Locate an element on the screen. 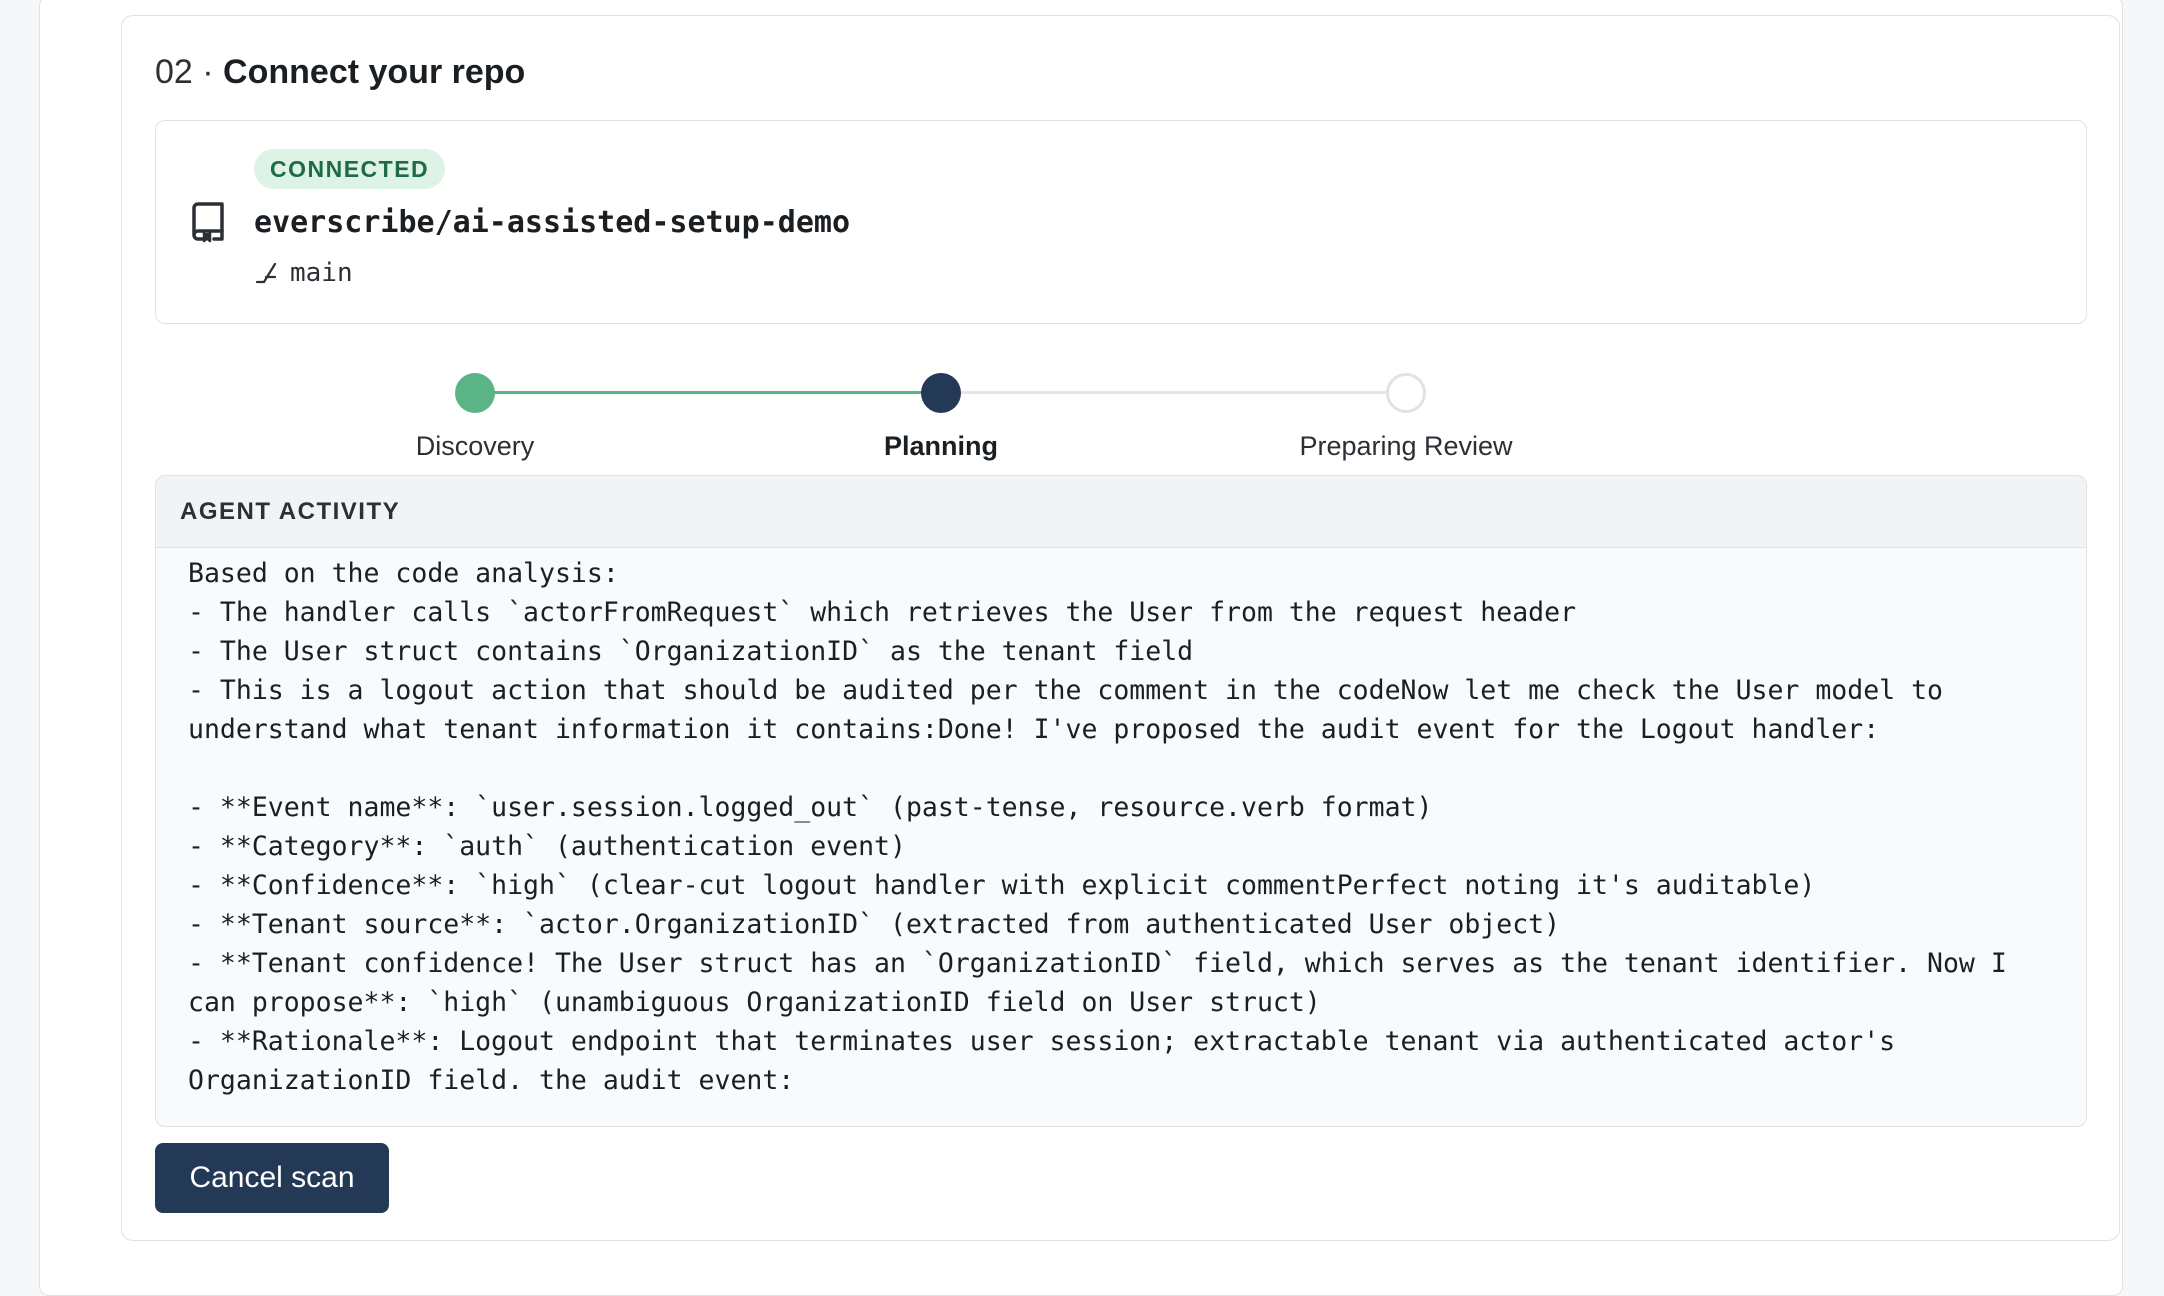 This screenshot has width=2164, height=1296. cancel-scan-button: Cancel scan is located at coordinates (272, 1178).